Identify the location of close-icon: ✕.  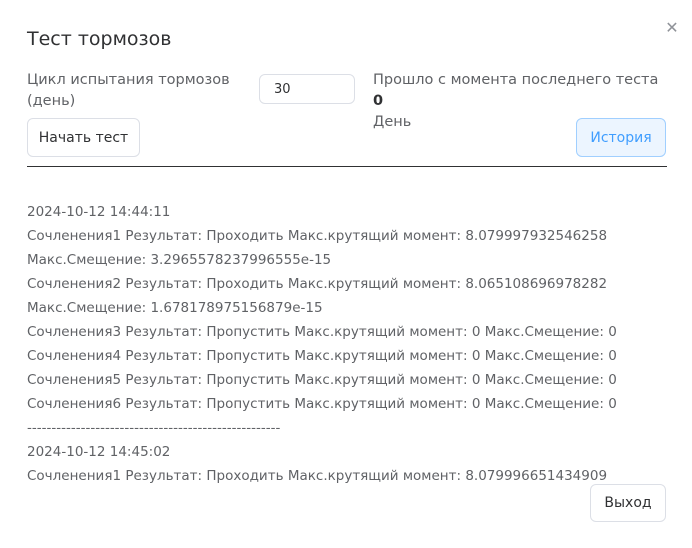
(672, 28).